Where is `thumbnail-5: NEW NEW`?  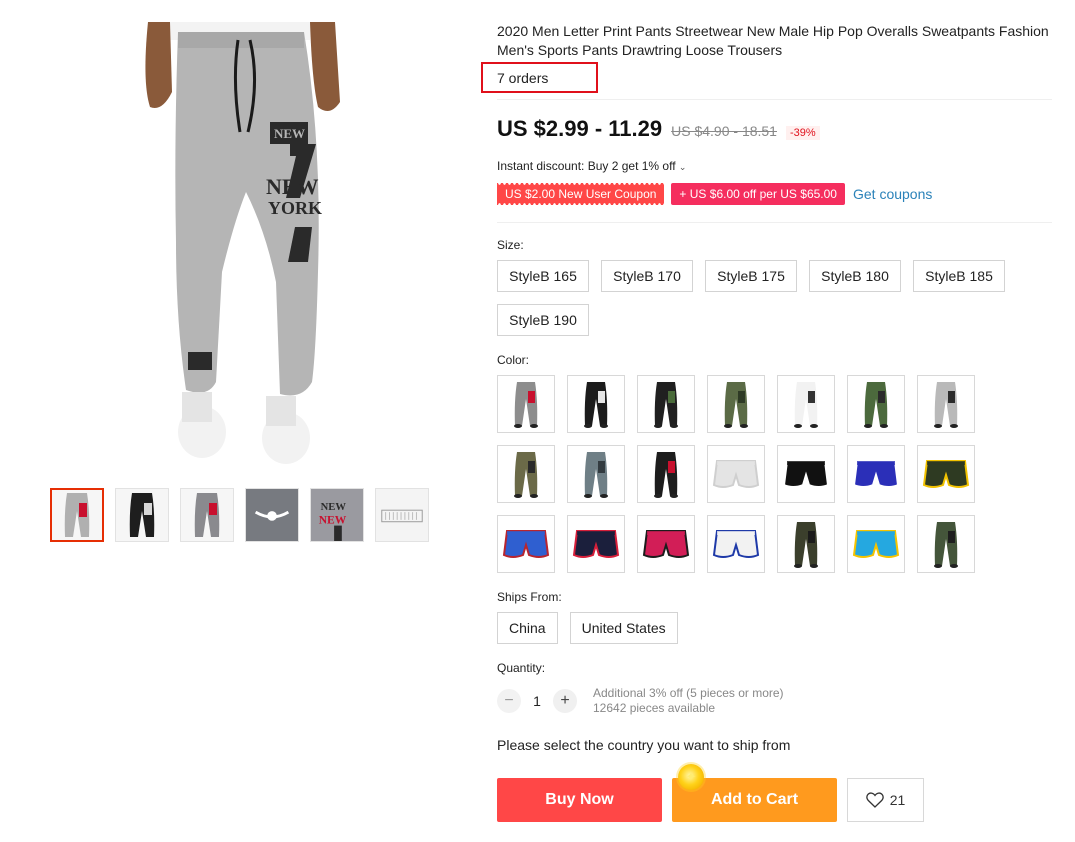 thumbnail-5: NEW NEW is located at coordinates (337, 515).